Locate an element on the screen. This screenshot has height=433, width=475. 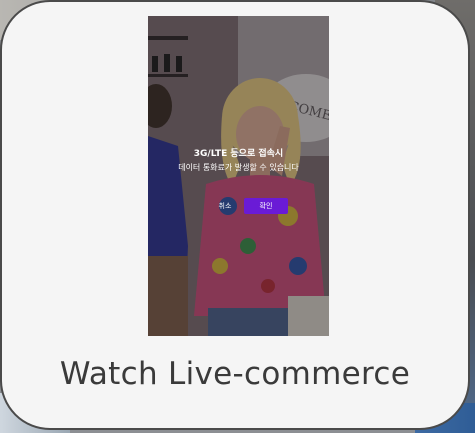
dialog-buttons: 취소 확인 is located at coordinates (238, 206).